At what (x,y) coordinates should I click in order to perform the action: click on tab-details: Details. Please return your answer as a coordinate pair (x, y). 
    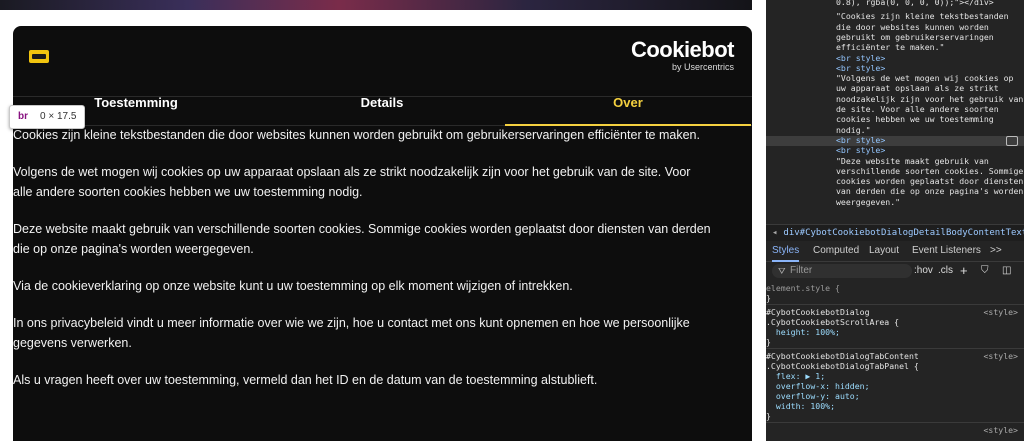
    Looking at the image, I should click on (382, 110).